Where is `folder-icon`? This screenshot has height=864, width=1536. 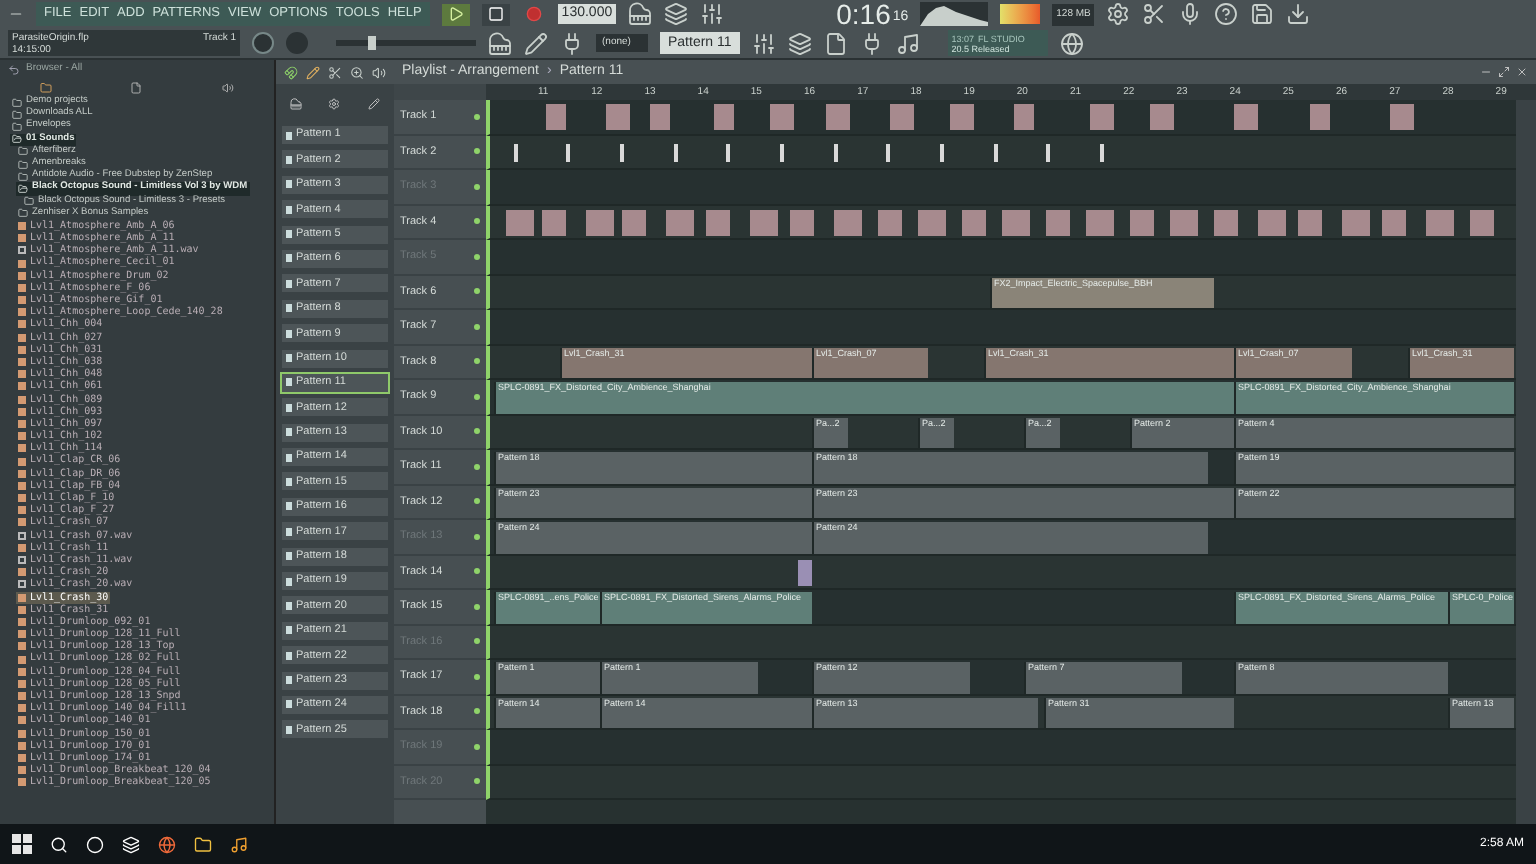 folder-icon is located at coordinates (203, 844).